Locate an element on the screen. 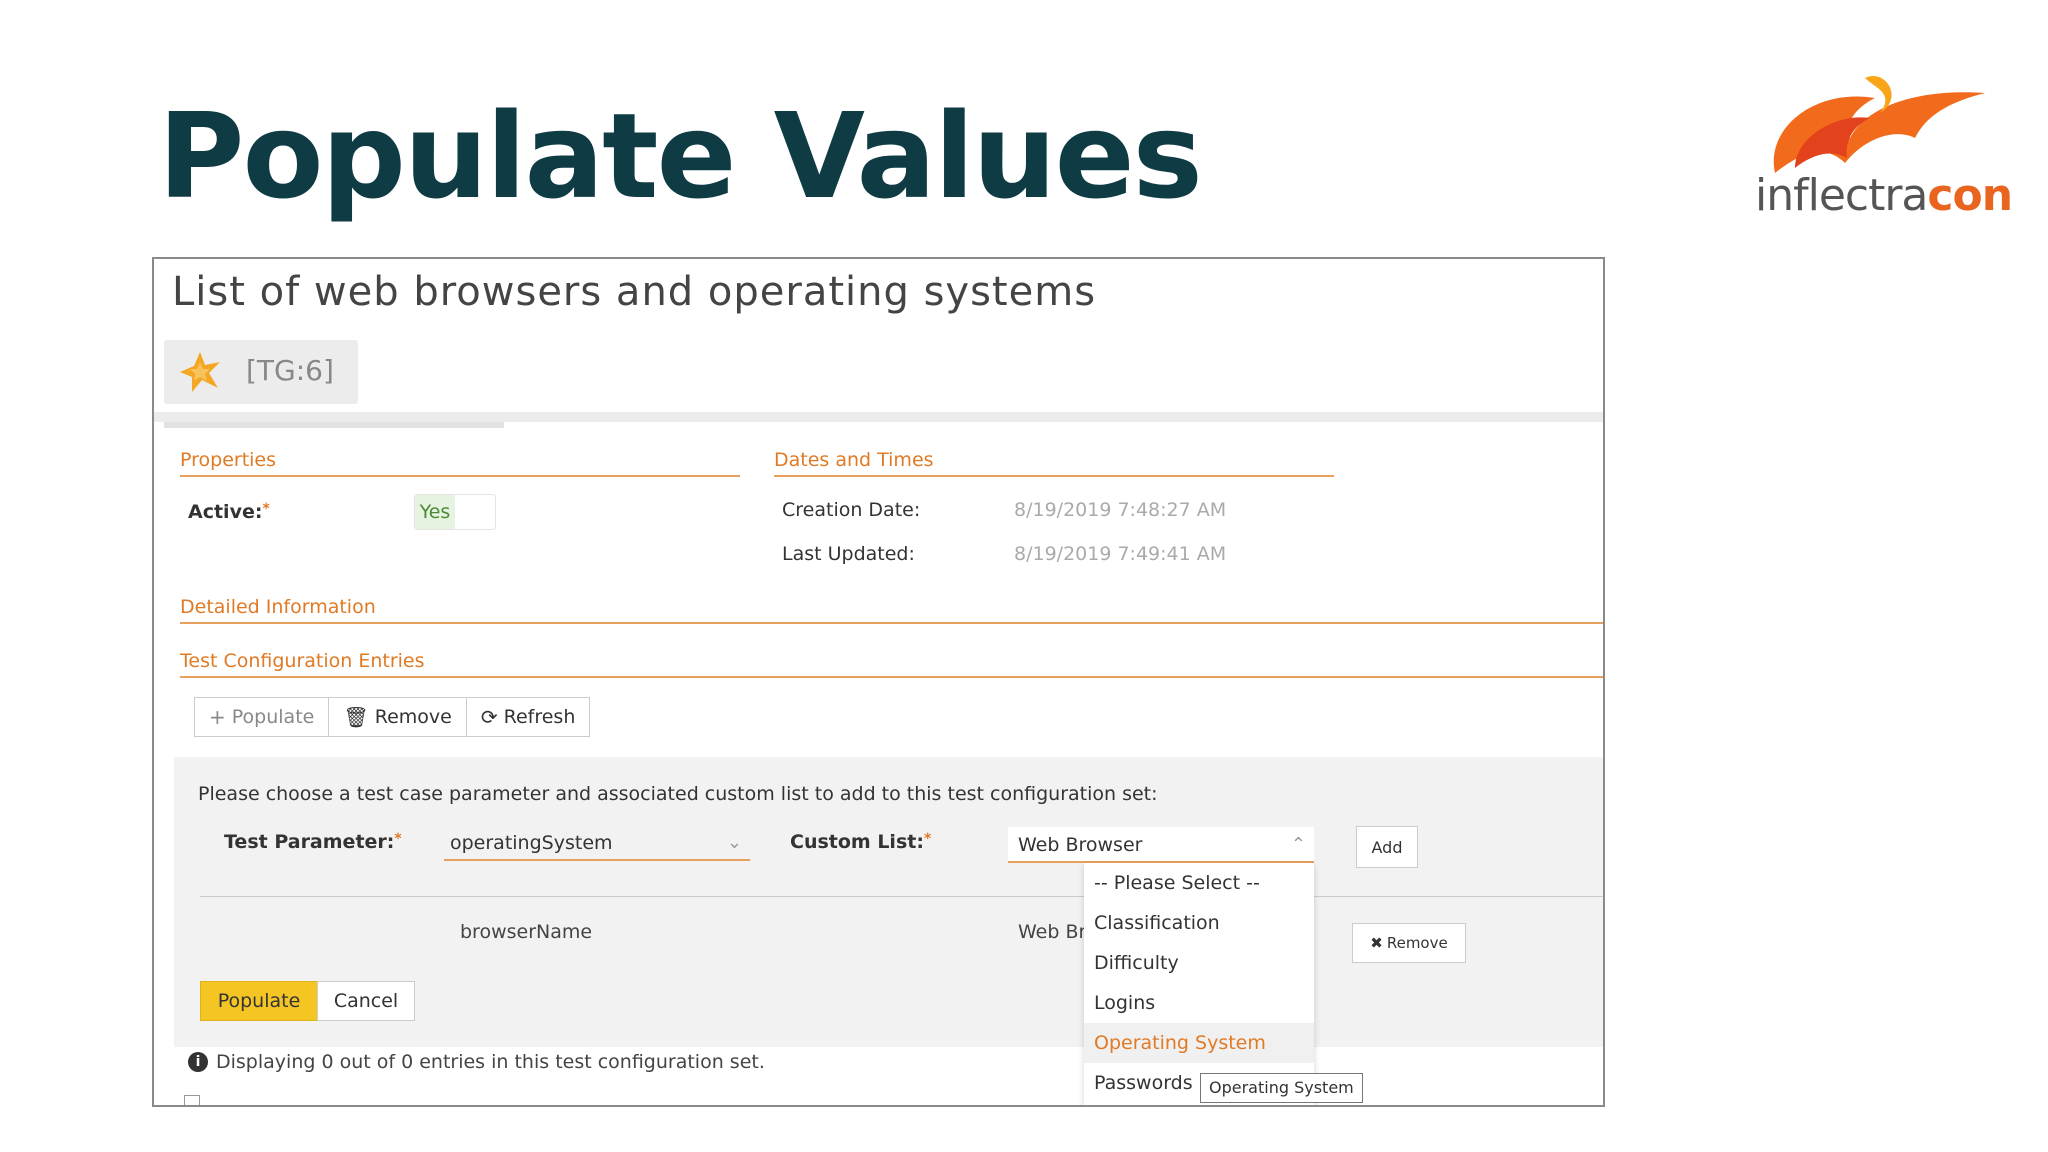 Image resolution: width=2048 pixels, height=1152 pixels. test-configuration-icon is located at coordinates (200, 372).